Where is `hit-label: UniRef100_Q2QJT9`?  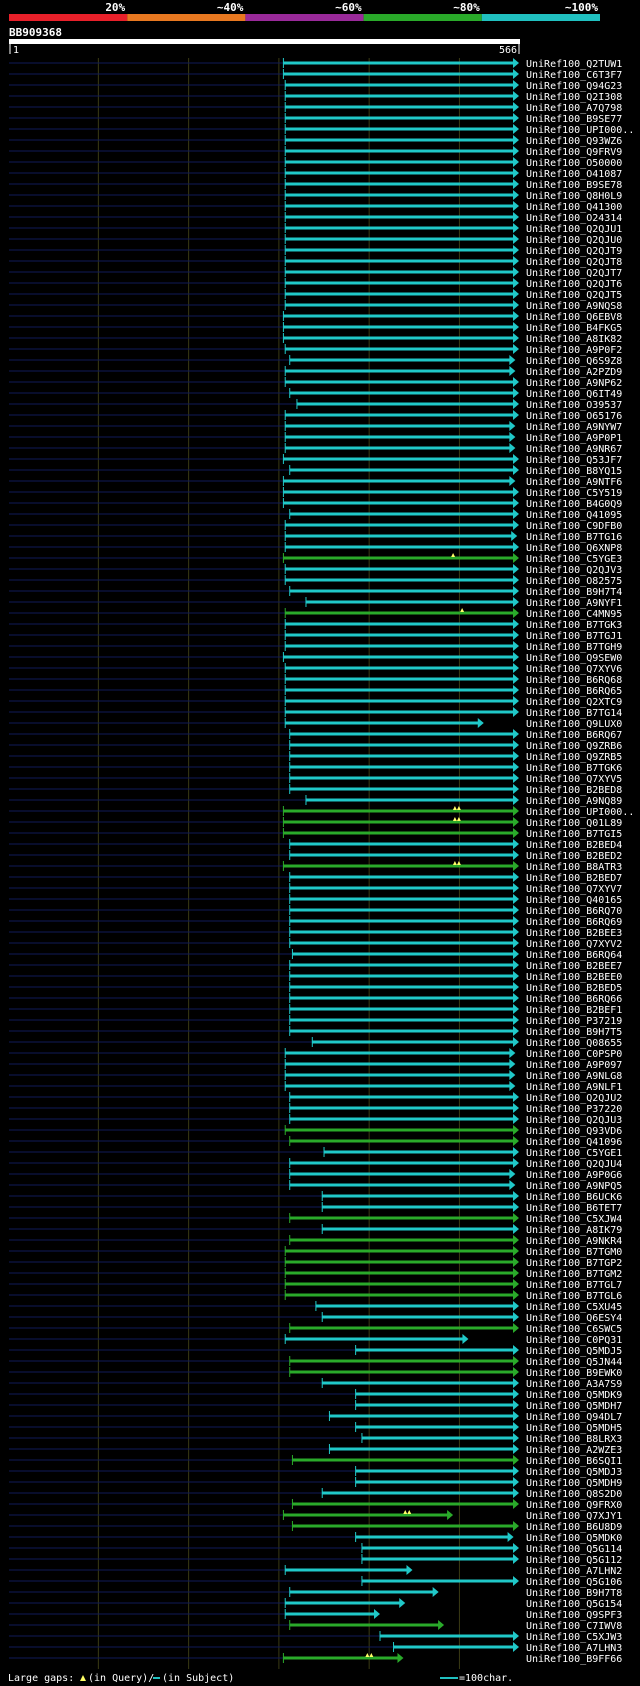 hit-label: UniRef100_Q2QJT9 is located at coordinates (574, 251).